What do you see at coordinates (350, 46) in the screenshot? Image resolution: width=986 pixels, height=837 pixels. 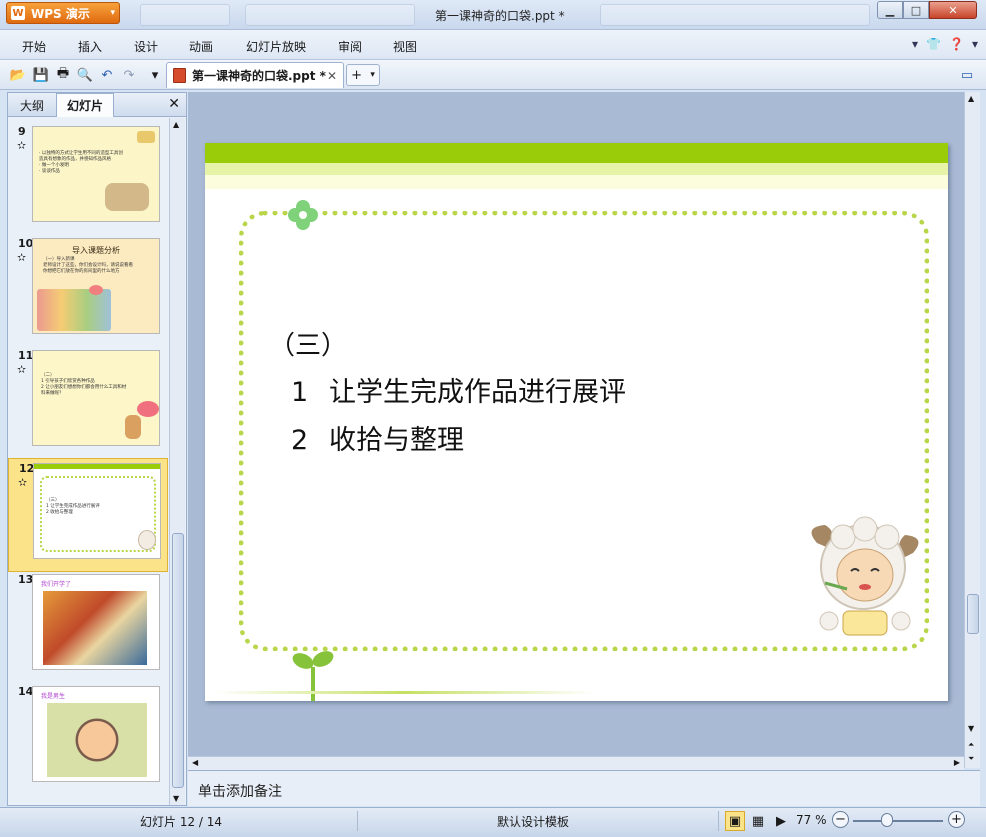 I see `menu-review: 审阅` at bounding box center [350, 46].